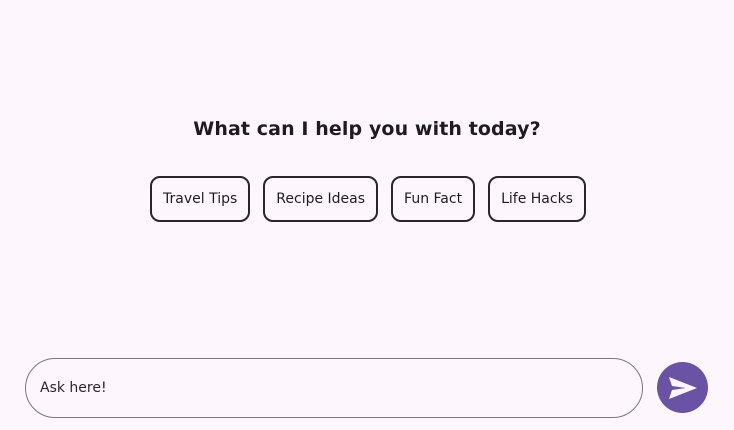 The image size is (734, 430). Describe the element at coordinates (367, 129) in the screenshot. I see `page-title: What can I help you with today?` at that location.